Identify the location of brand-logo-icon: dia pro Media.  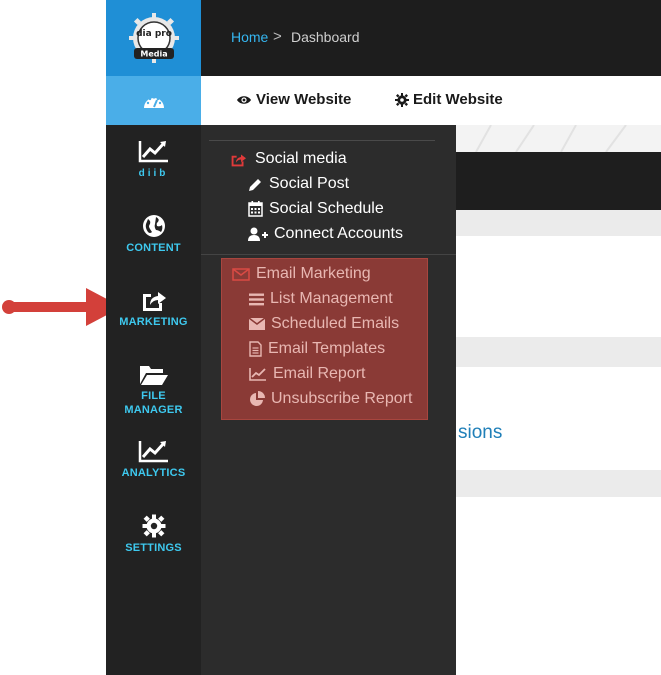
(153, 38).